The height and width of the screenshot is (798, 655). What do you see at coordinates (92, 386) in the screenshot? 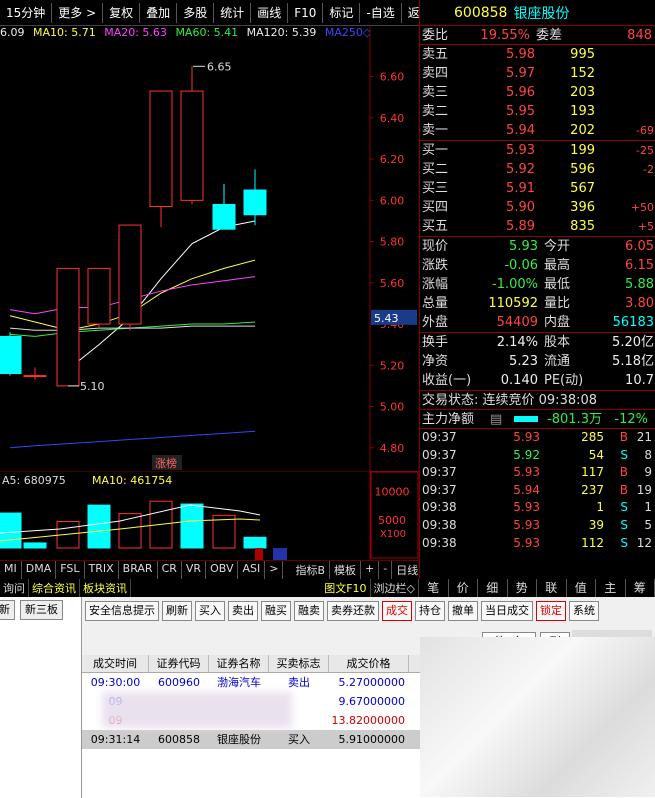
I see `low-annotation: 5.10` at bounding box center [92, 386].